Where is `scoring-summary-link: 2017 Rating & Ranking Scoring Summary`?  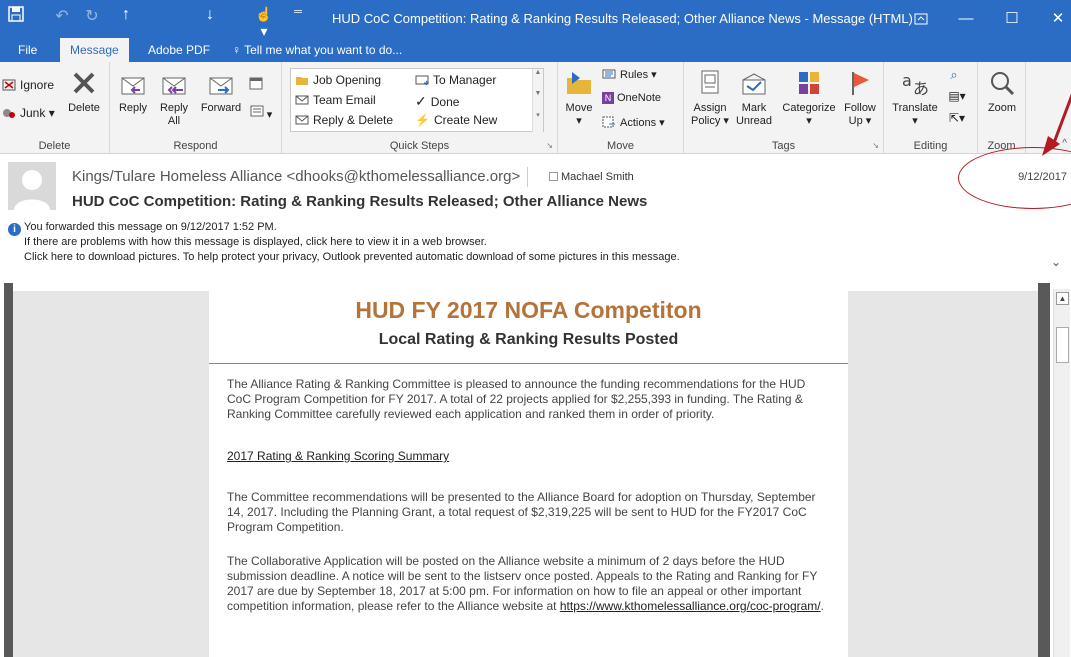 scoring-summary-link: 2017 Rating & Ranking Scoring Summary is located at coordinates (338, 456).